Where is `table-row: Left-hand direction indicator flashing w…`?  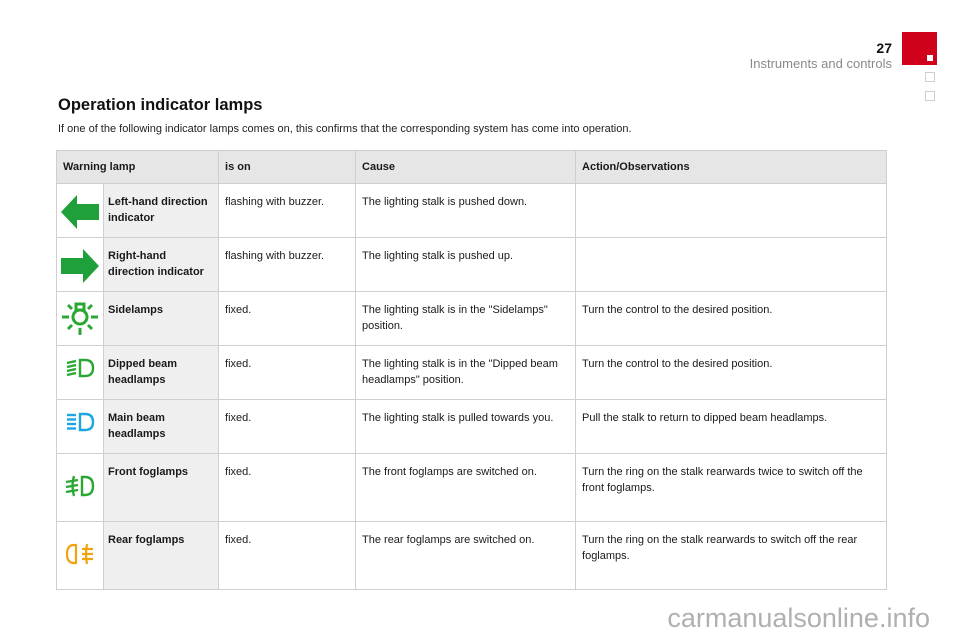
table-row: Left-hand direction indicator flashing w… is located at coordinates (472, 210).